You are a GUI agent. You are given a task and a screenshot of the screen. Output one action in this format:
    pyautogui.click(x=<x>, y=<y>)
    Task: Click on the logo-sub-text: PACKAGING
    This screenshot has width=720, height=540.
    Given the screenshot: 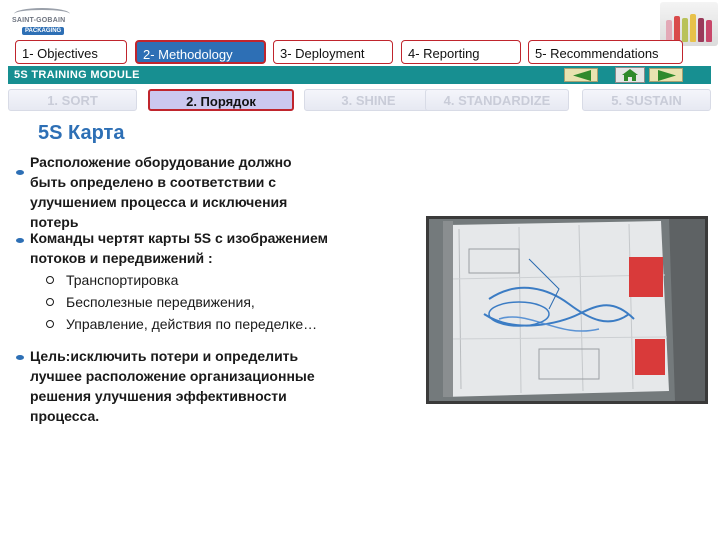 What is the action you would take?
    pyautogui.click(x=43, y=31)
    